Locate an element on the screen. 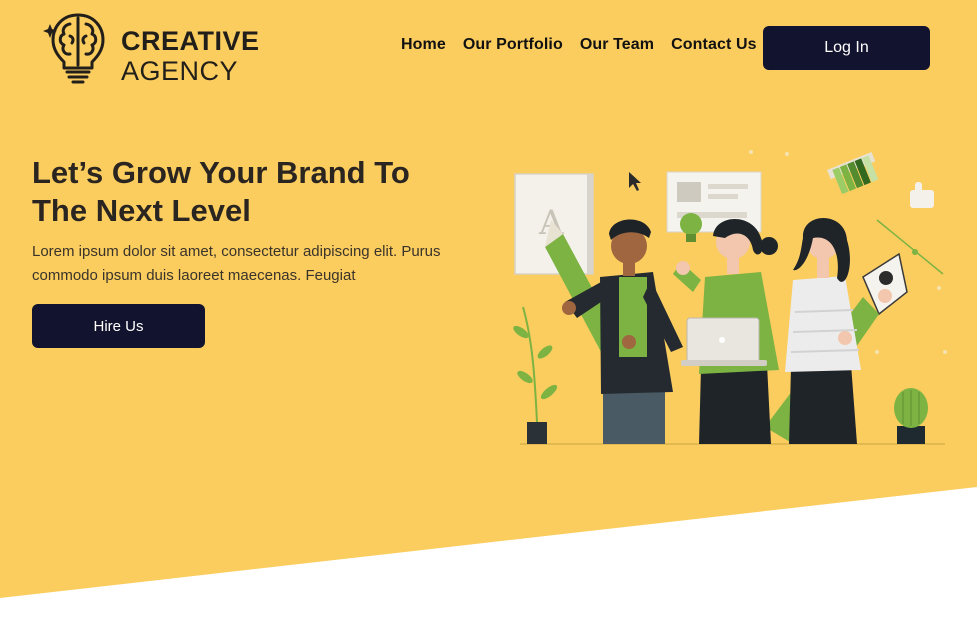 The height and width of the screenshot is (622, 977). cactus-plant-right is located at coordinates (911, 416).